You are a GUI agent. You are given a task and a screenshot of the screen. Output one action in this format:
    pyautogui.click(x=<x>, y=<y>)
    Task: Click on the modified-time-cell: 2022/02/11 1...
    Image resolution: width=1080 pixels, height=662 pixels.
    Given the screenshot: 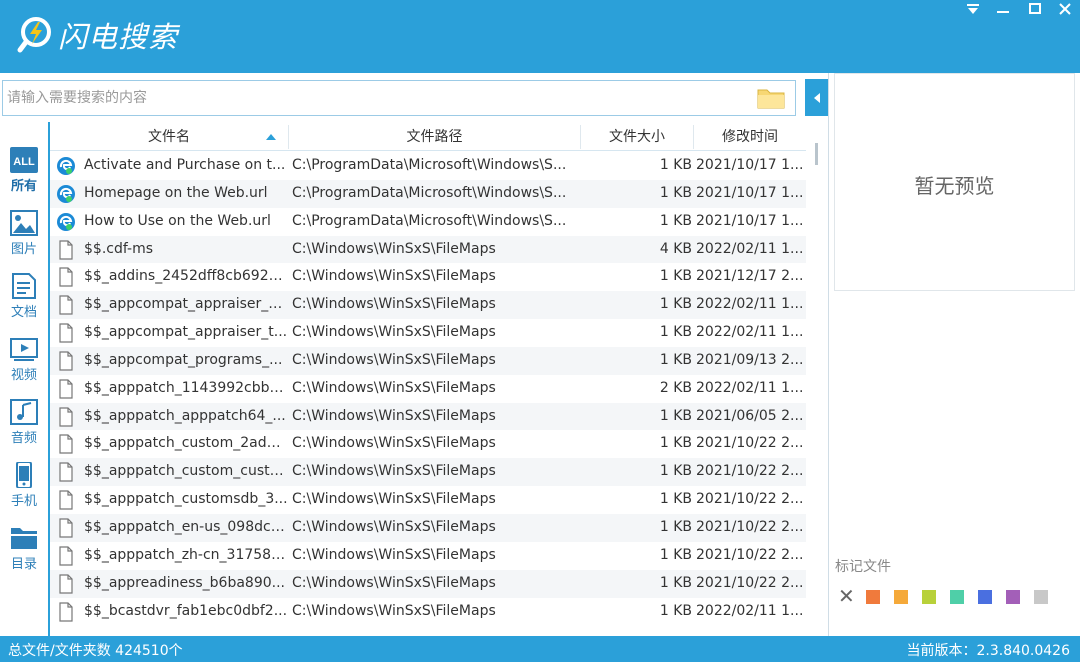 What is the action you would take?
    pyautogui.click(x=750, y=332)
    